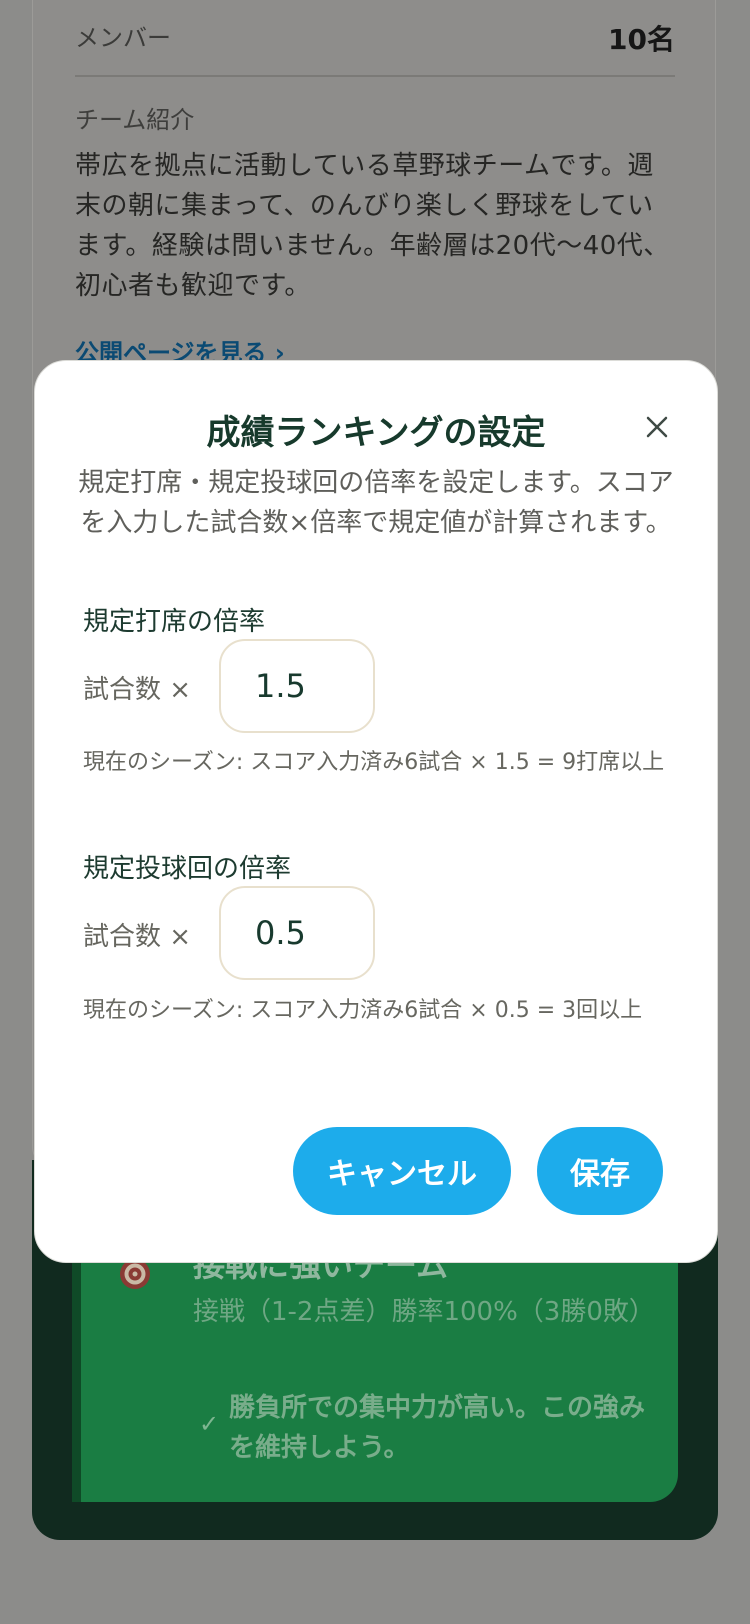 The width and height of the screenshot is (750, 1624). I want to click on batting-multiplier-label: 規定打席の倍率, so click(174, 622).